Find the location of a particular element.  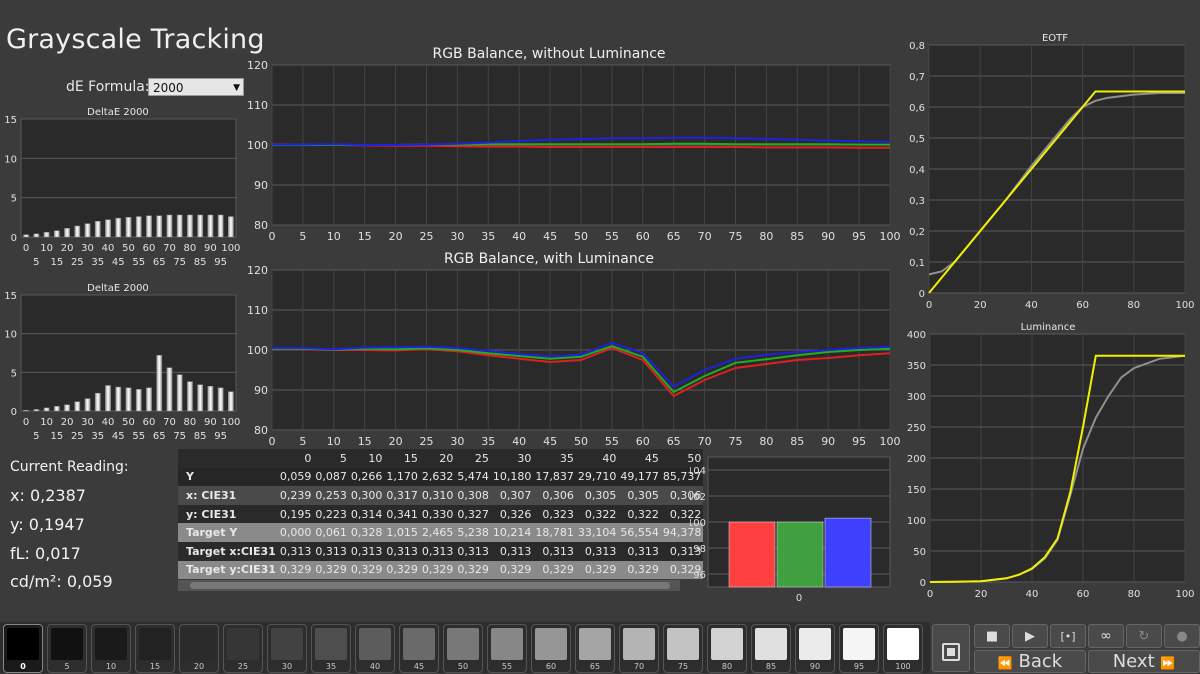

continuous-button: ∞ is located at coordinates (1106, 636).